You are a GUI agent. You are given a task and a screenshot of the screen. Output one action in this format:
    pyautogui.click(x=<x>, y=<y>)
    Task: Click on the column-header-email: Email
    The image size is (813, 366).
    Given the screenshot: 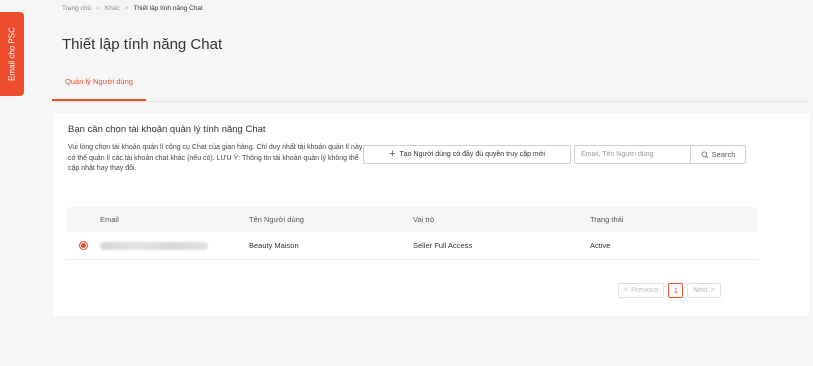 What is the action you would take?
    pyautogui.click(x=109, y=219)
    